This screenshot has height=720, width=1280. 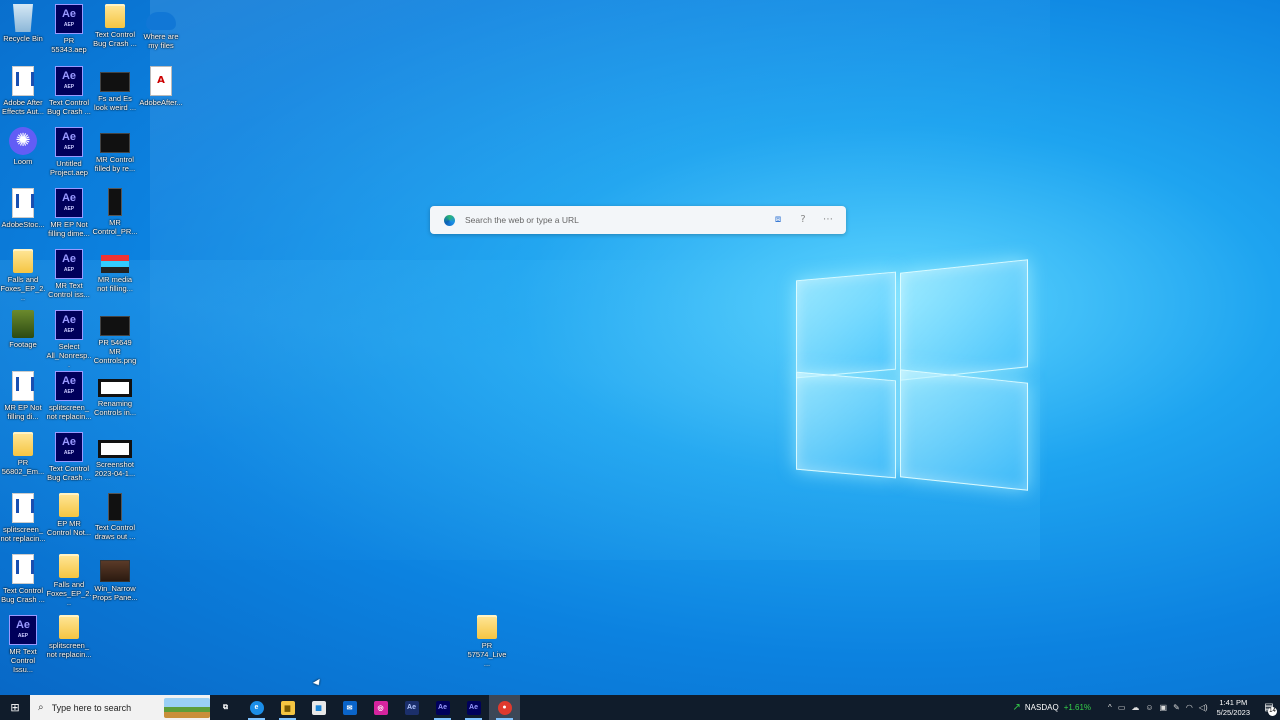 I want to click on taskbar-app-file-explorer: ▆, so click(x=287, y=707).